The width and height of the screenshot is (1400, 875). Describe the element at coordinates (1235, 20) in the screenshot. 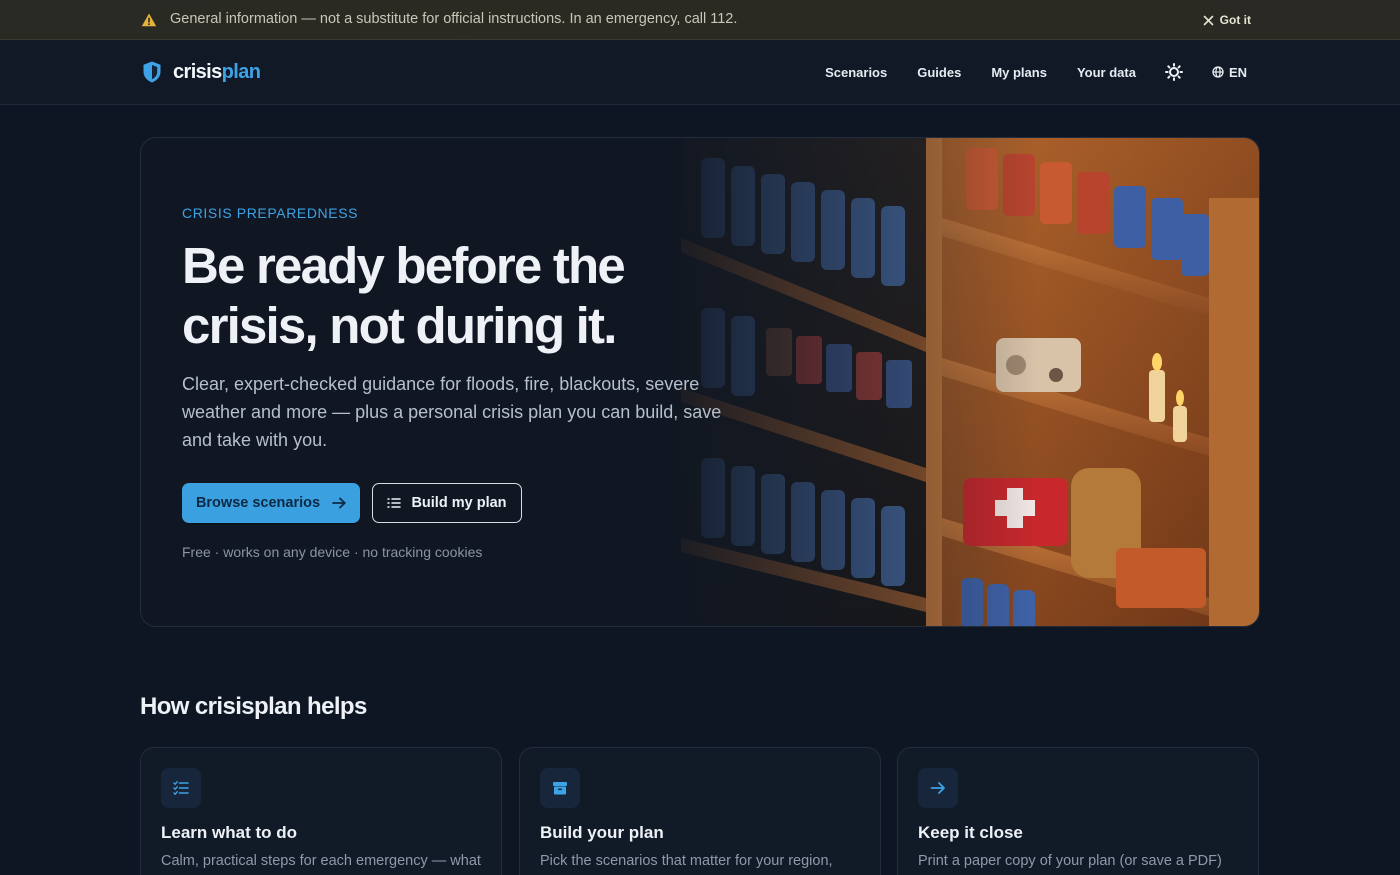

I see `dismiss-label: Got it` at that location.